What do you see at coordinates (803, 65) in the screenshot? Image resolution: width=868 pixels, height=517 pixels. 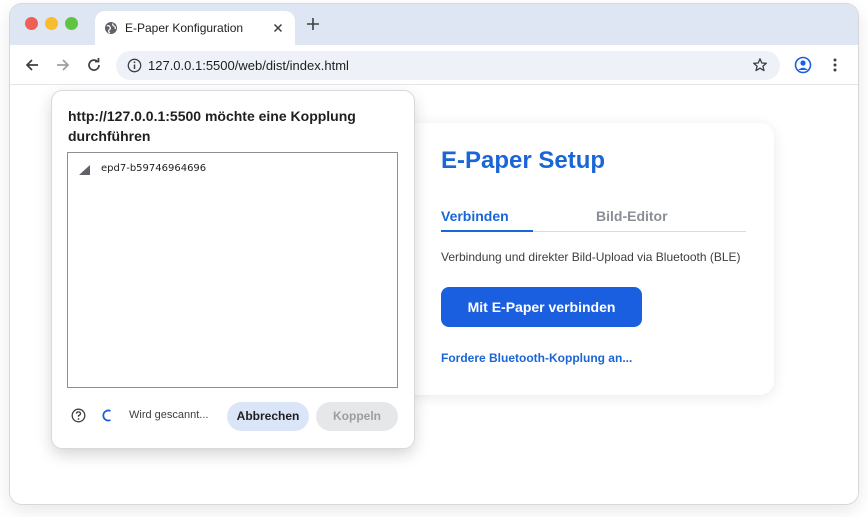 I see `profile-icon` at bounding box center [803, 65].